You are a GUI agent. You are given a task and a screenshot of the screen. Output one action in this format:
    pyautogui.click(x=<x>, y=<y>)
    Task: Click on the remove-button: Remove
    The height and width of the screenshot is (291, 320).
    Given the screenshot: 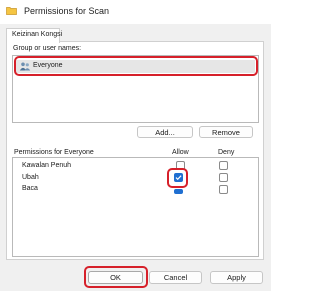 What is the action you would take?
    pyautogui.click(x=226, y=132)
    